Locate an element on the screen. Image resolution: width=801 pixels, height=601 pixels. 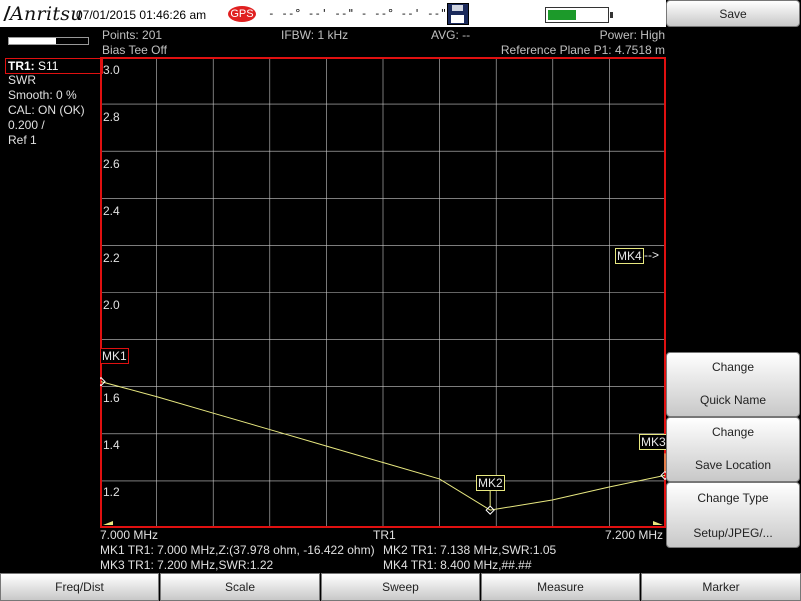
points-status: Points: 201 is located at coordinates (132, 35).